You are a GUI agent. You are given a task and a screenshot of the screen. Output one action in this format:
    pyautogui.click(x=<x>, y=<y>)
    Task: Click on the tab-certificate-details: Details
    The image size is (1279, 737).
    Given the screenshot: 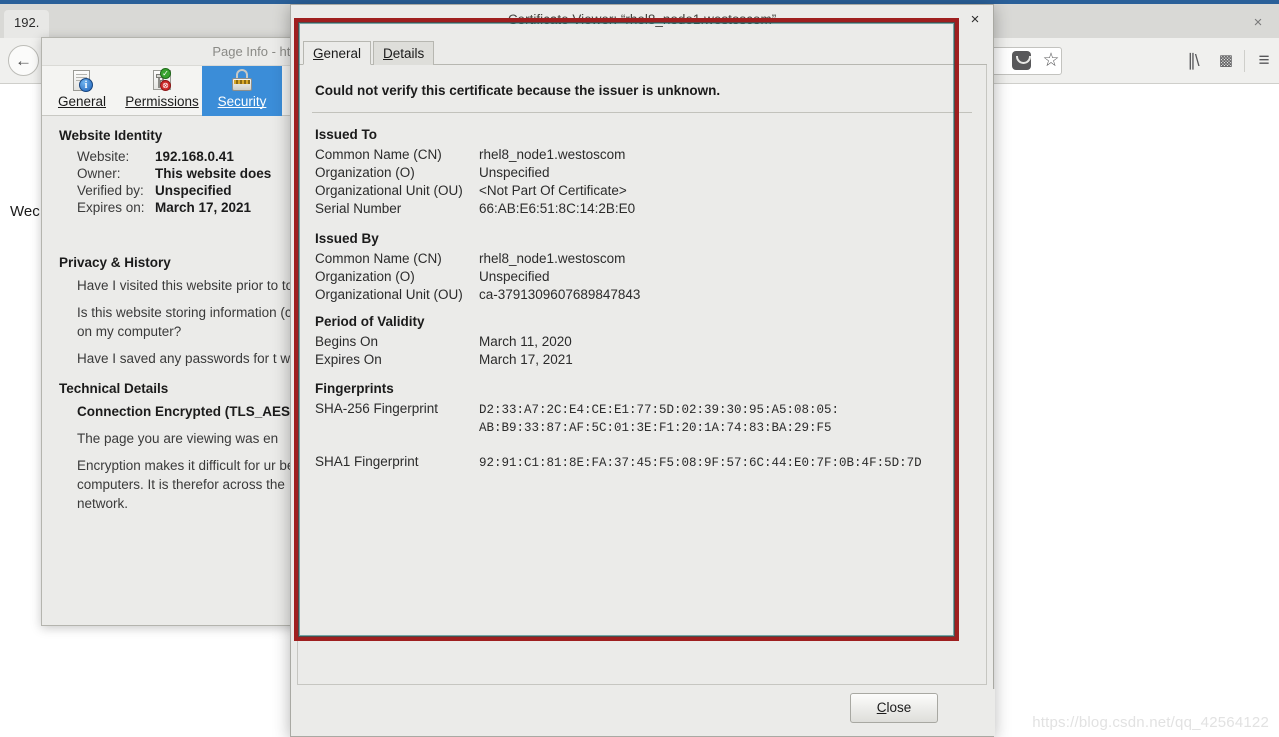 What is the action you would take?
    pyautogui.click(x=404, y=53)
    